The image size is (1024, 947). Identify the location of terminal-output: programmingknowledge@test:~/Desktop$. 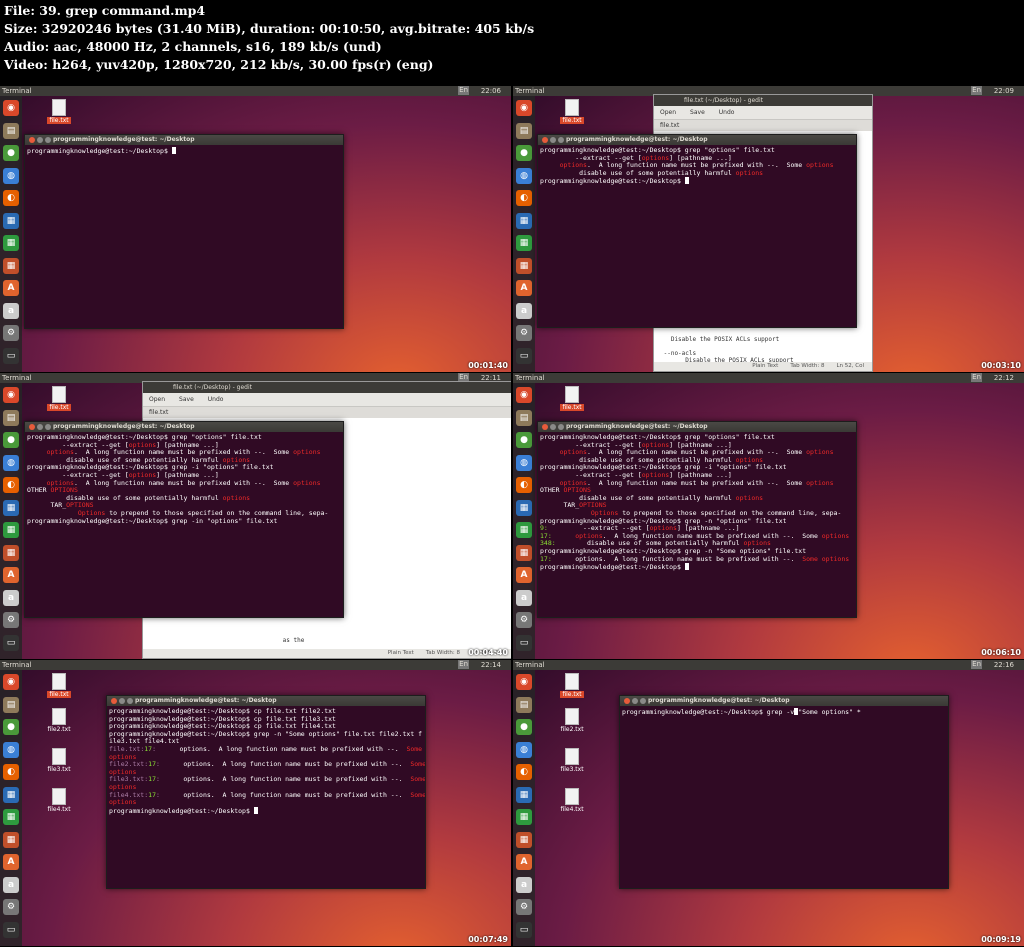
(184, 151).